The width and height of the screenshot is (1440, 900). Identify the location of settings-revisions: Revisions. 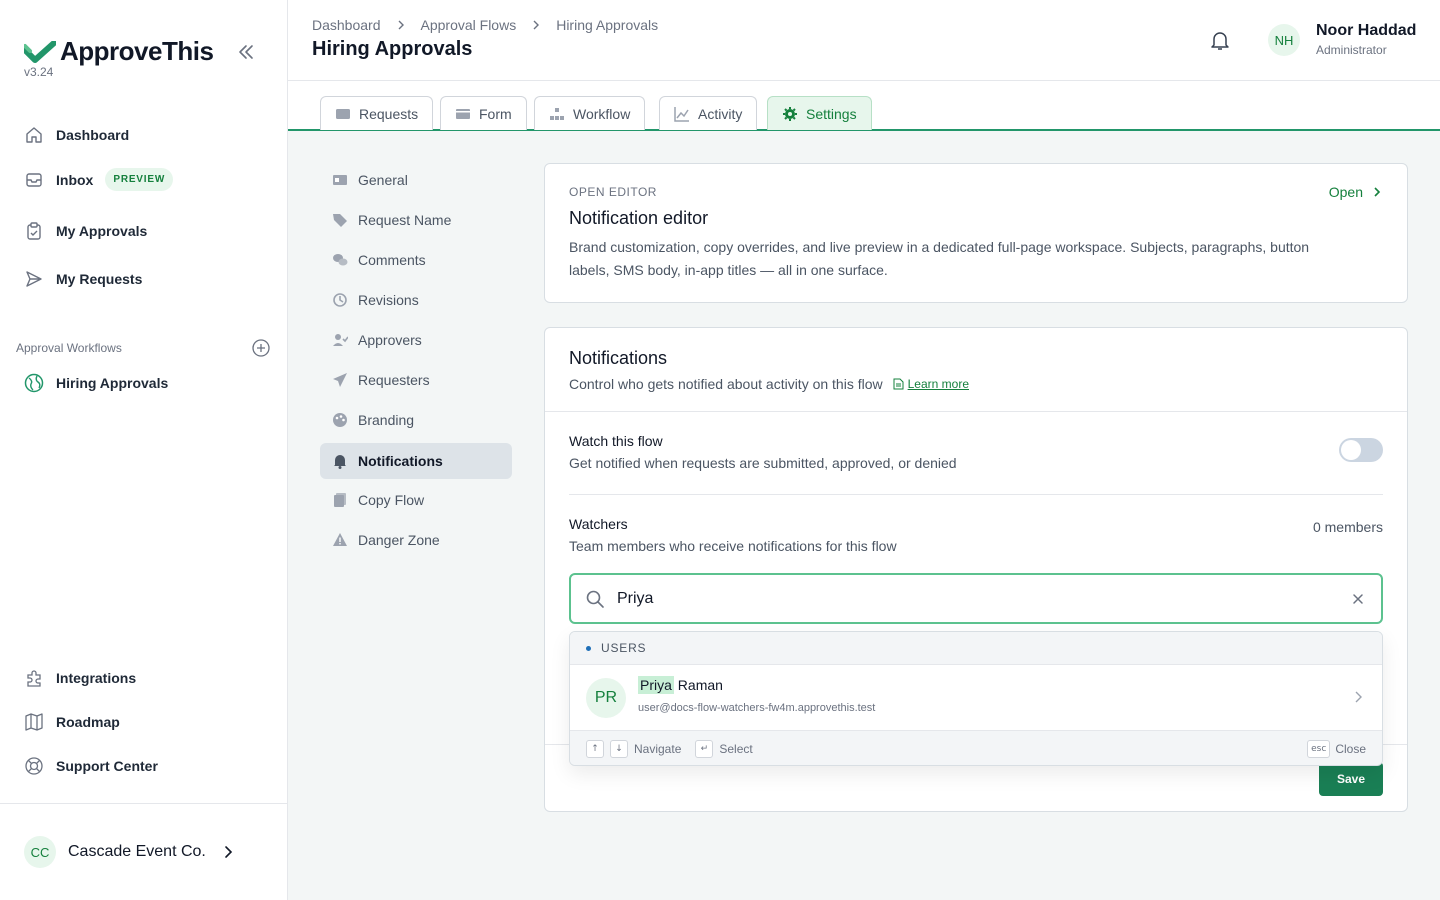
(416, 300).